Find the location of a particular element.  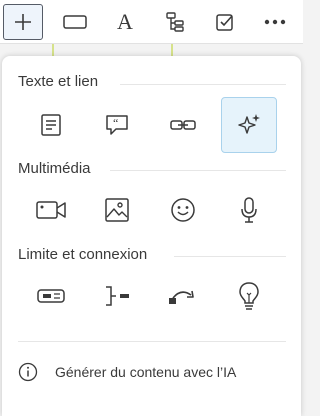

info-icon is located at coordinates (28, 372).